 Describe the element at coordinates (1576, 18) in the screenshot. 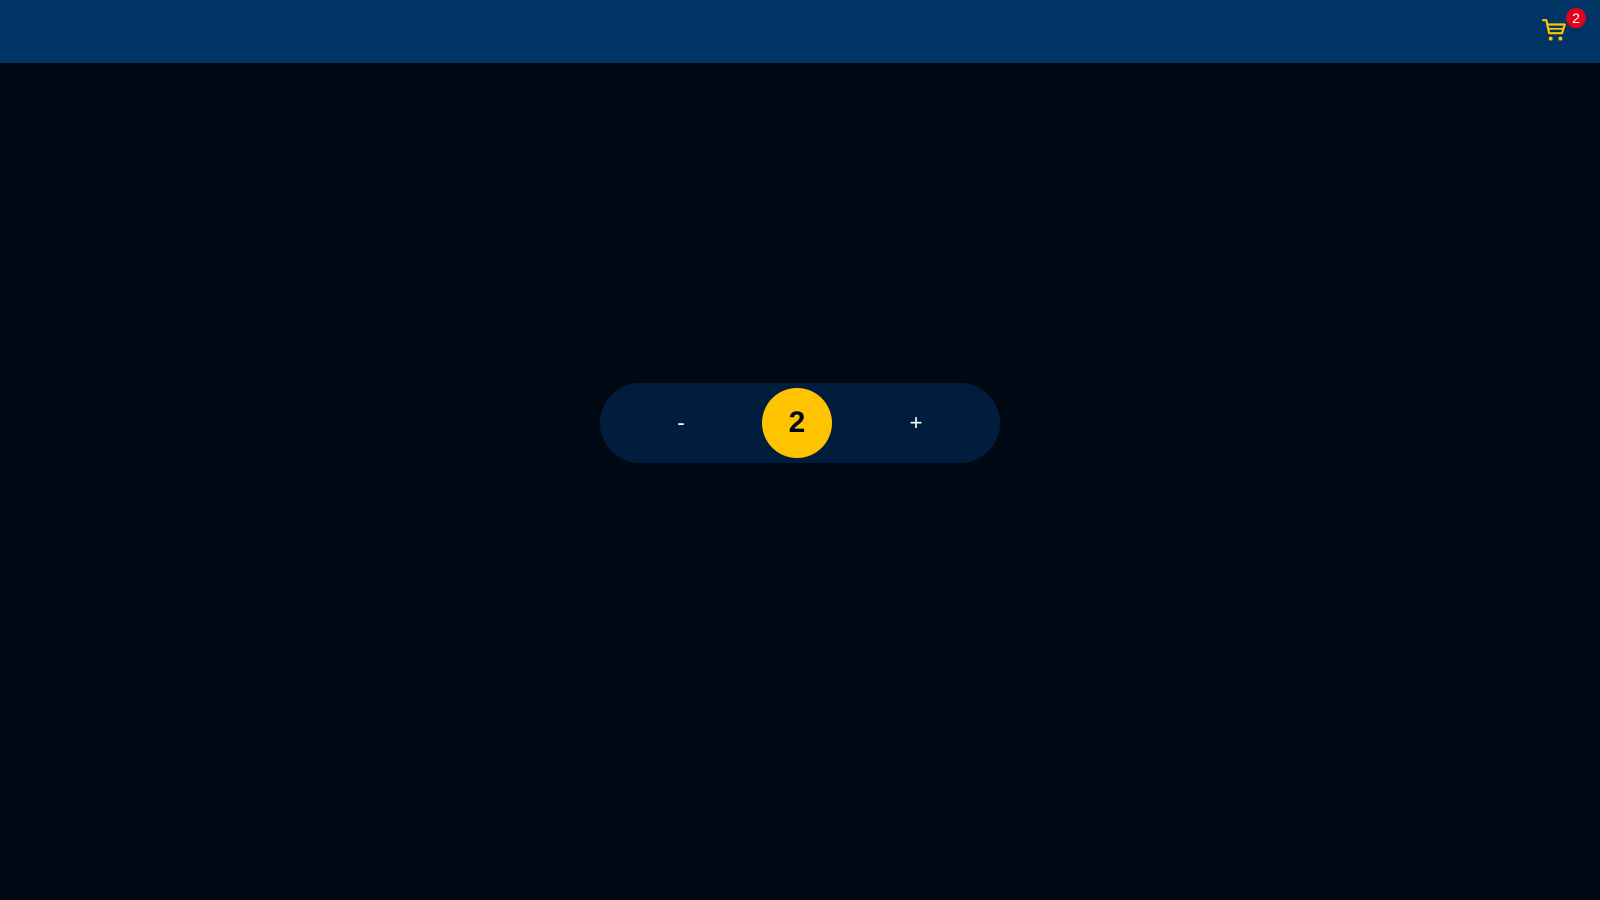

I see `cart-count-badge: 2` at that location.